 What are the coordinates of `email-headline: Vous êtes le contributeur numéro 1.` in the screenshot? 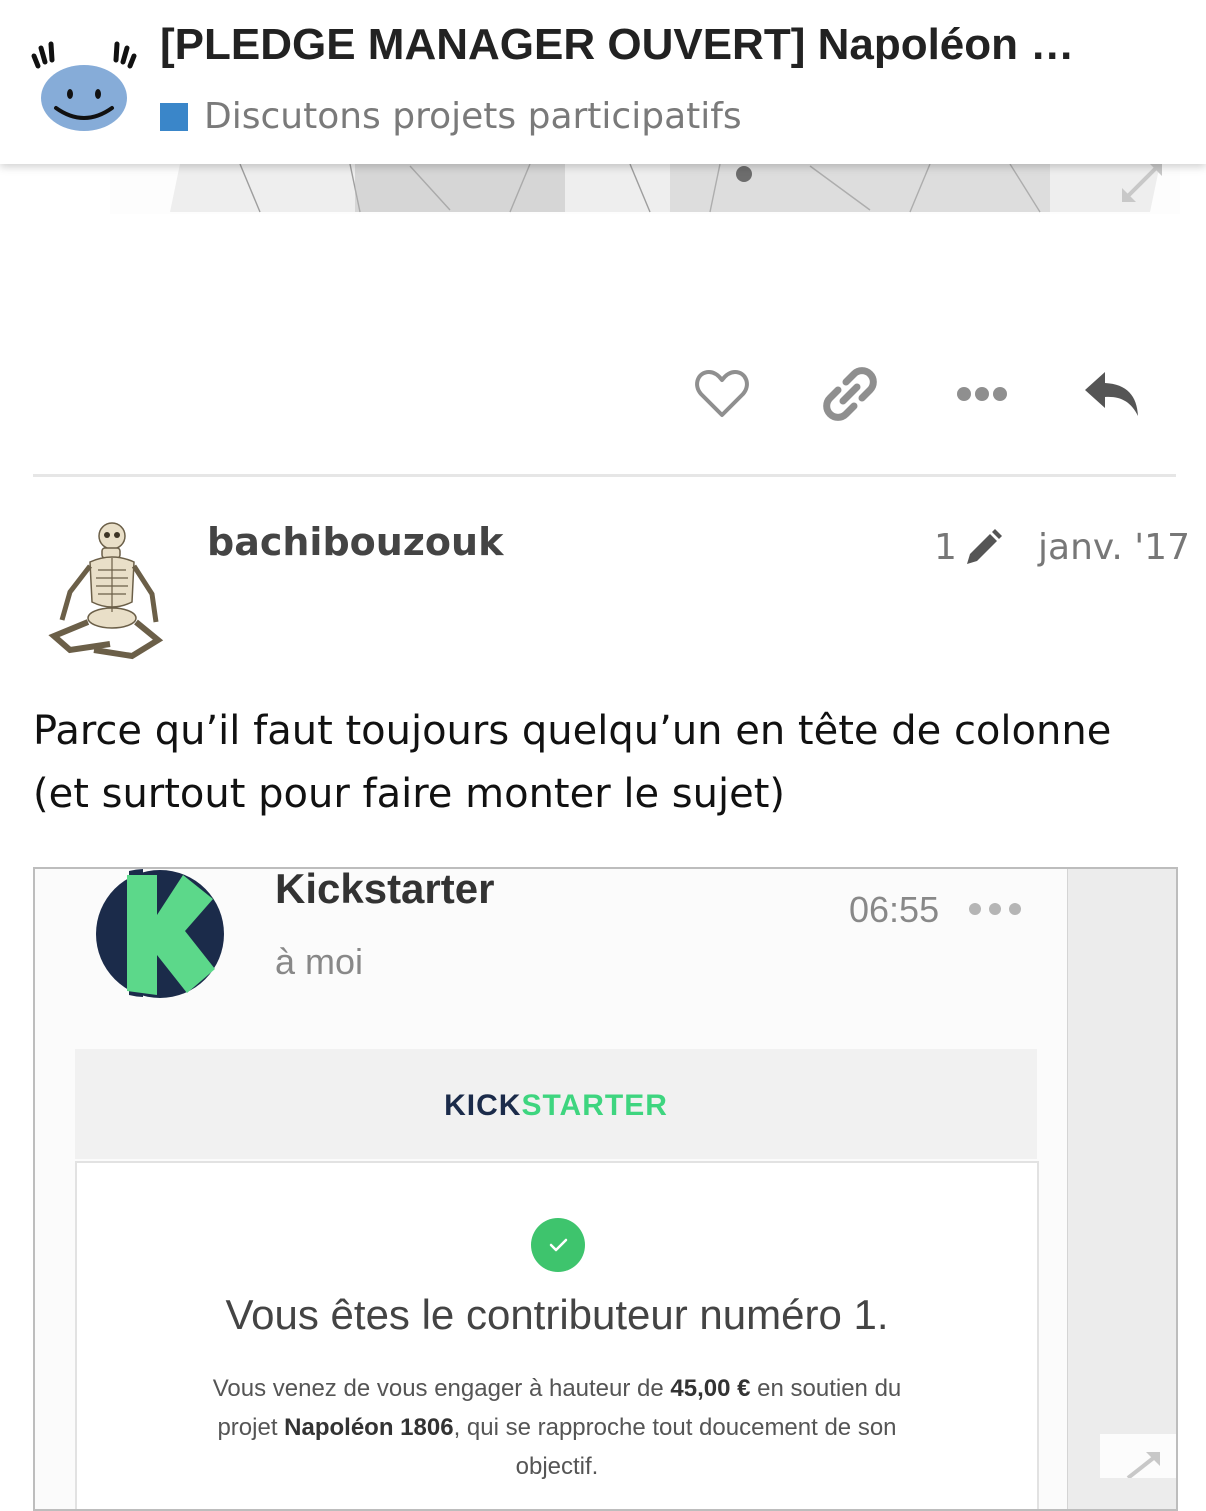 It's located at (557, 1314).